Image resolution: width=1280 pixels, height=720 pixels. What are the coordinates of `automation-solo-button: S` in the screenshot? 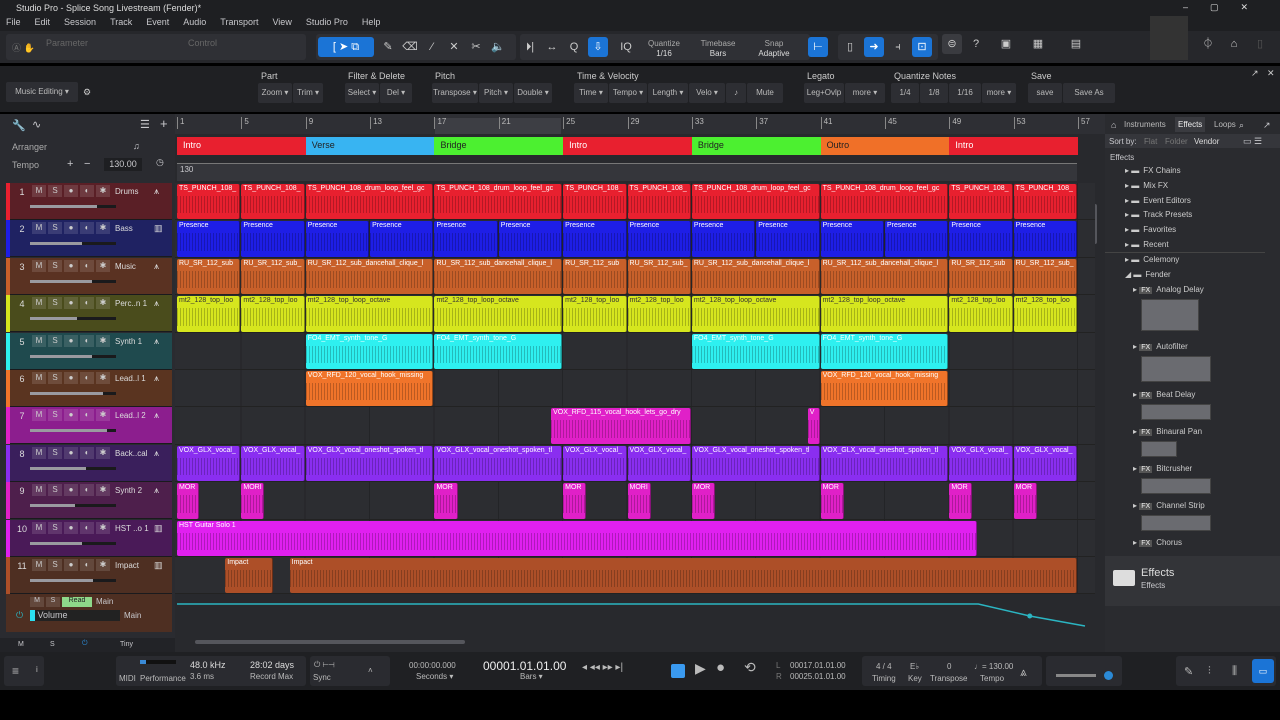 It's located at (53, 602).